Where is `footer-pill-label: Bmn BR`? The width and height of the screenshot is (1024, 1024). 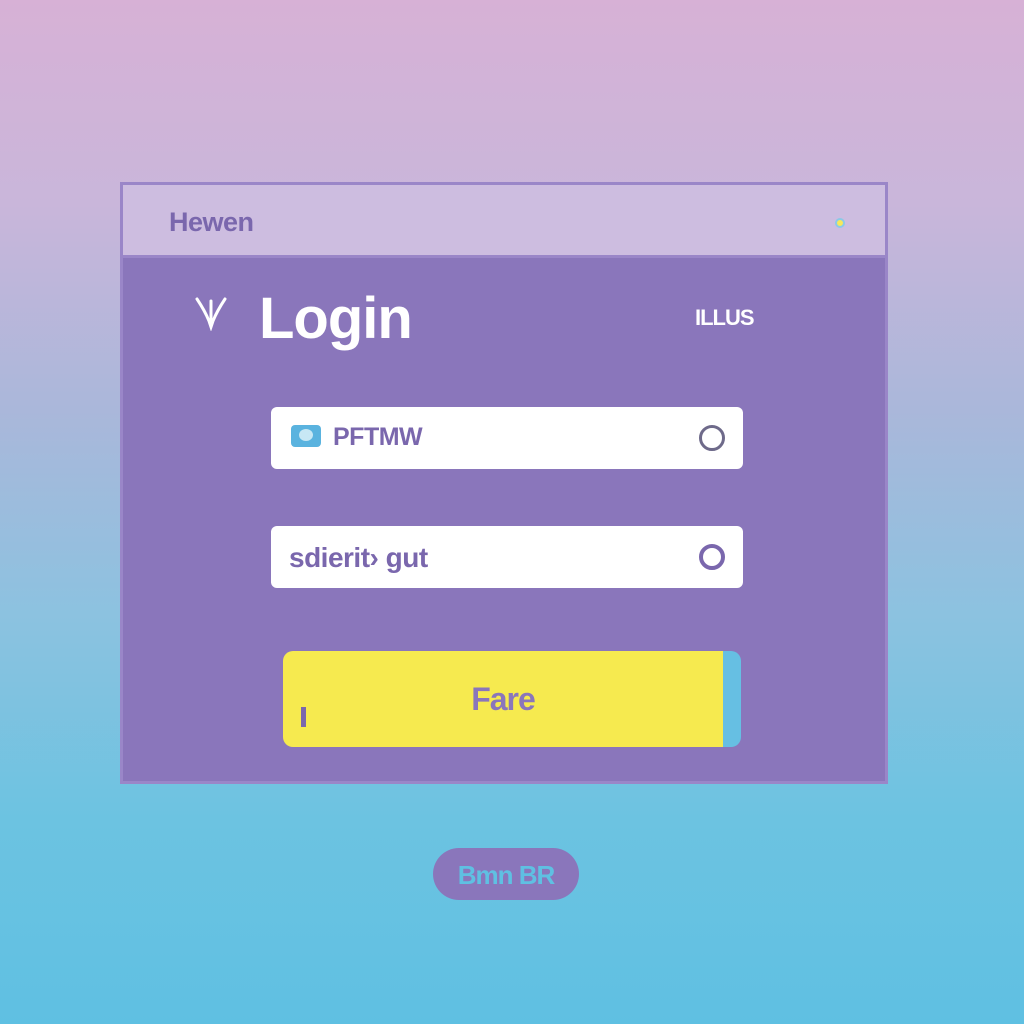
footer-pill-label: Bmn BR is located at coordinates (506, 875).